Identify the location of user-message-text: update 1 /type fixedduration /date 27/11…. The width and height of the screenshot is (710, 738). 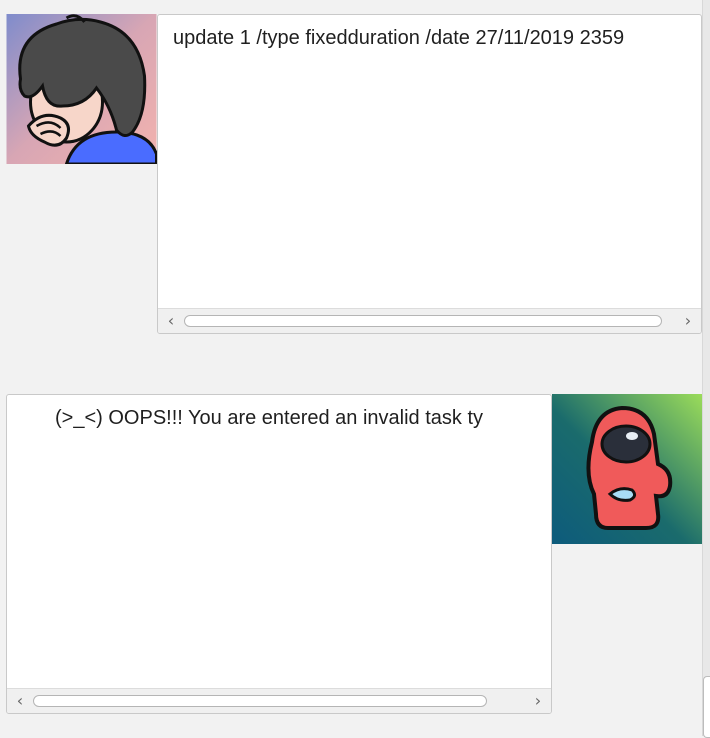
(399, 38).